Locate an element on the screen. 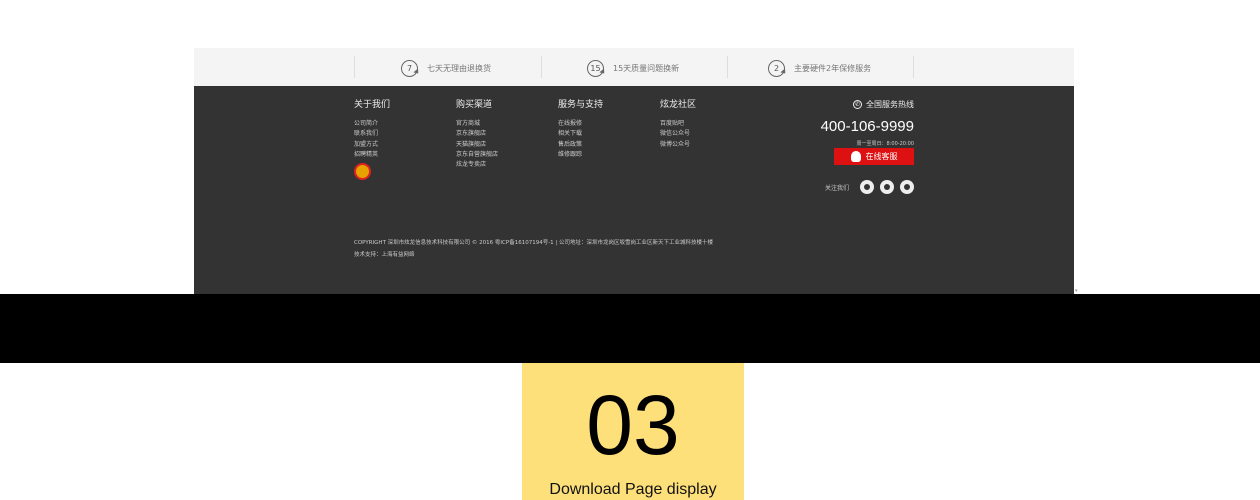 This screenshot has height=500, width=1260. phone-icon: ✆ is located at coordinates (857, 104).